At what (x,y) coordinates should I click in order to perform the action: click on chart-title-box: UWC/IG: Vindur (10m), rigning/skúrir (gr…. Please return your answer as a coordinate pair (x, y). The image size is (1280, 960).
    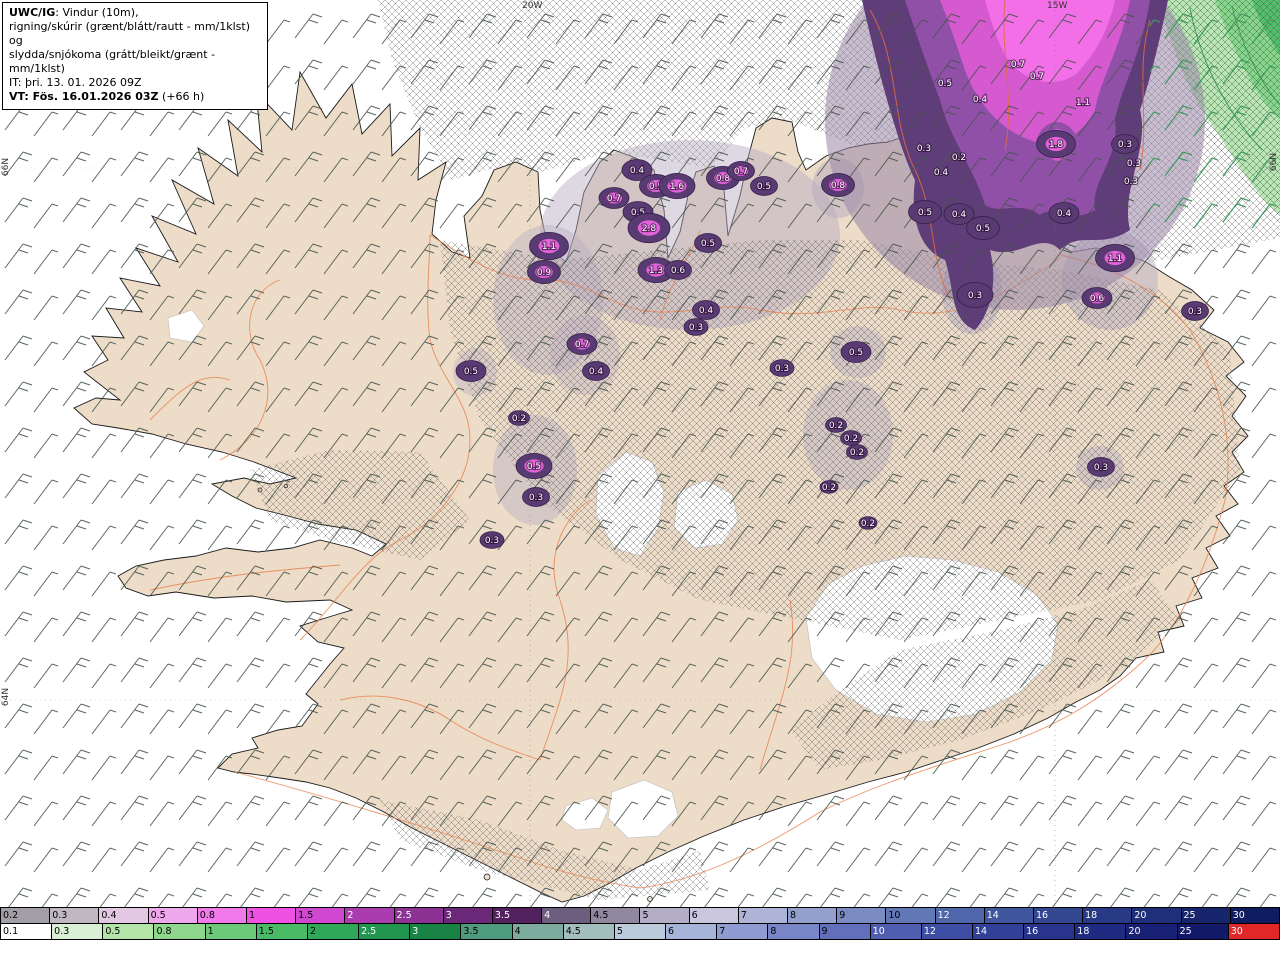
    Looking at the image, I should click on (135, 56).